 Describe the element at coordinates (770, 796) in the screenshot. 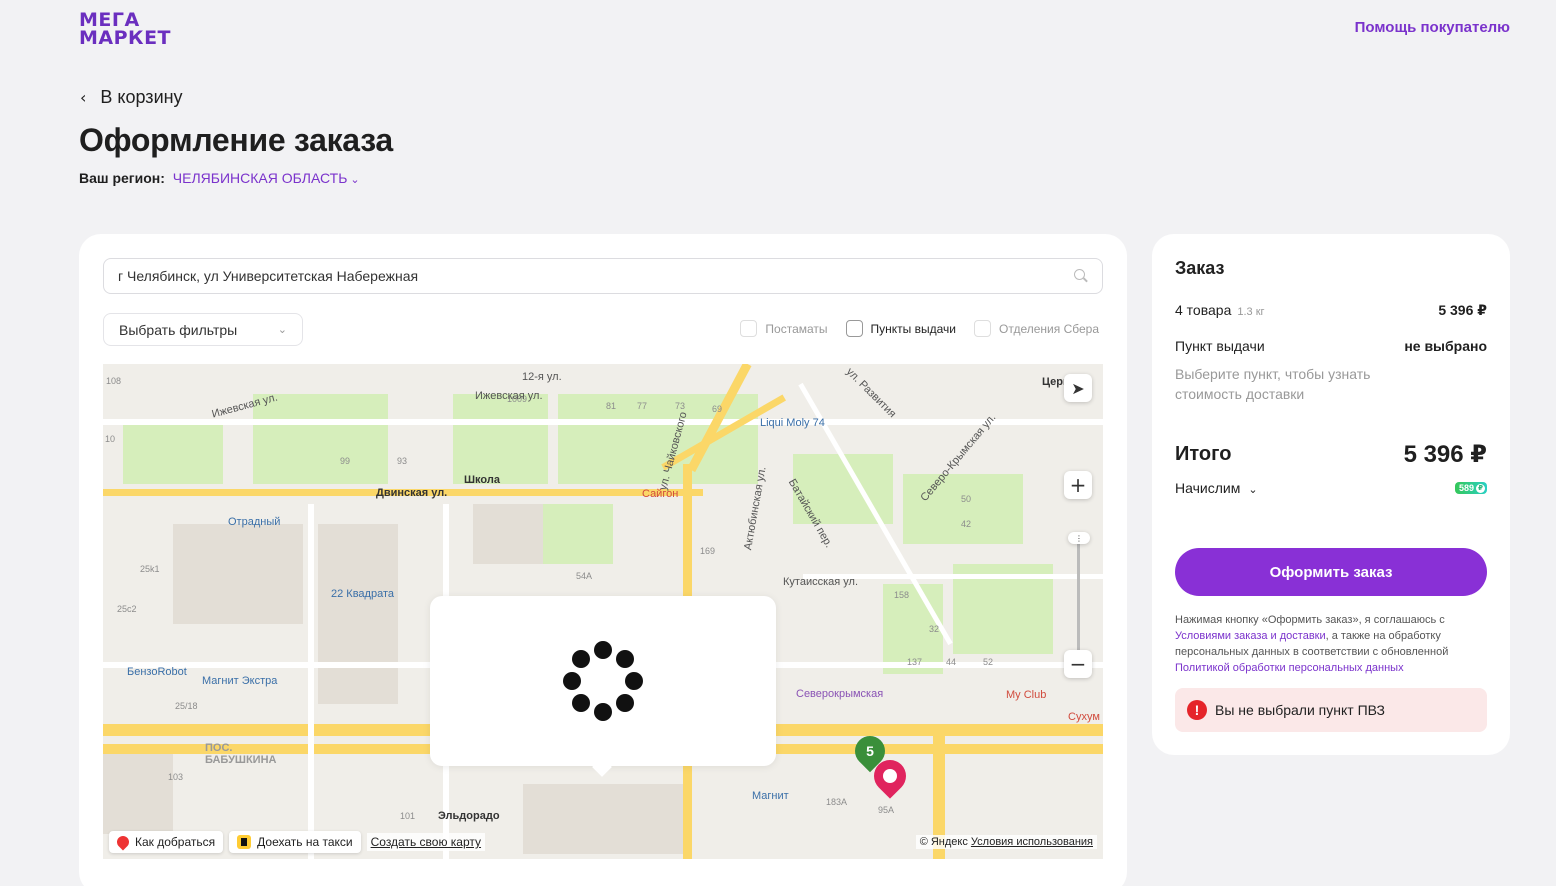

I see `poi-magnit: Магнит` at that location.